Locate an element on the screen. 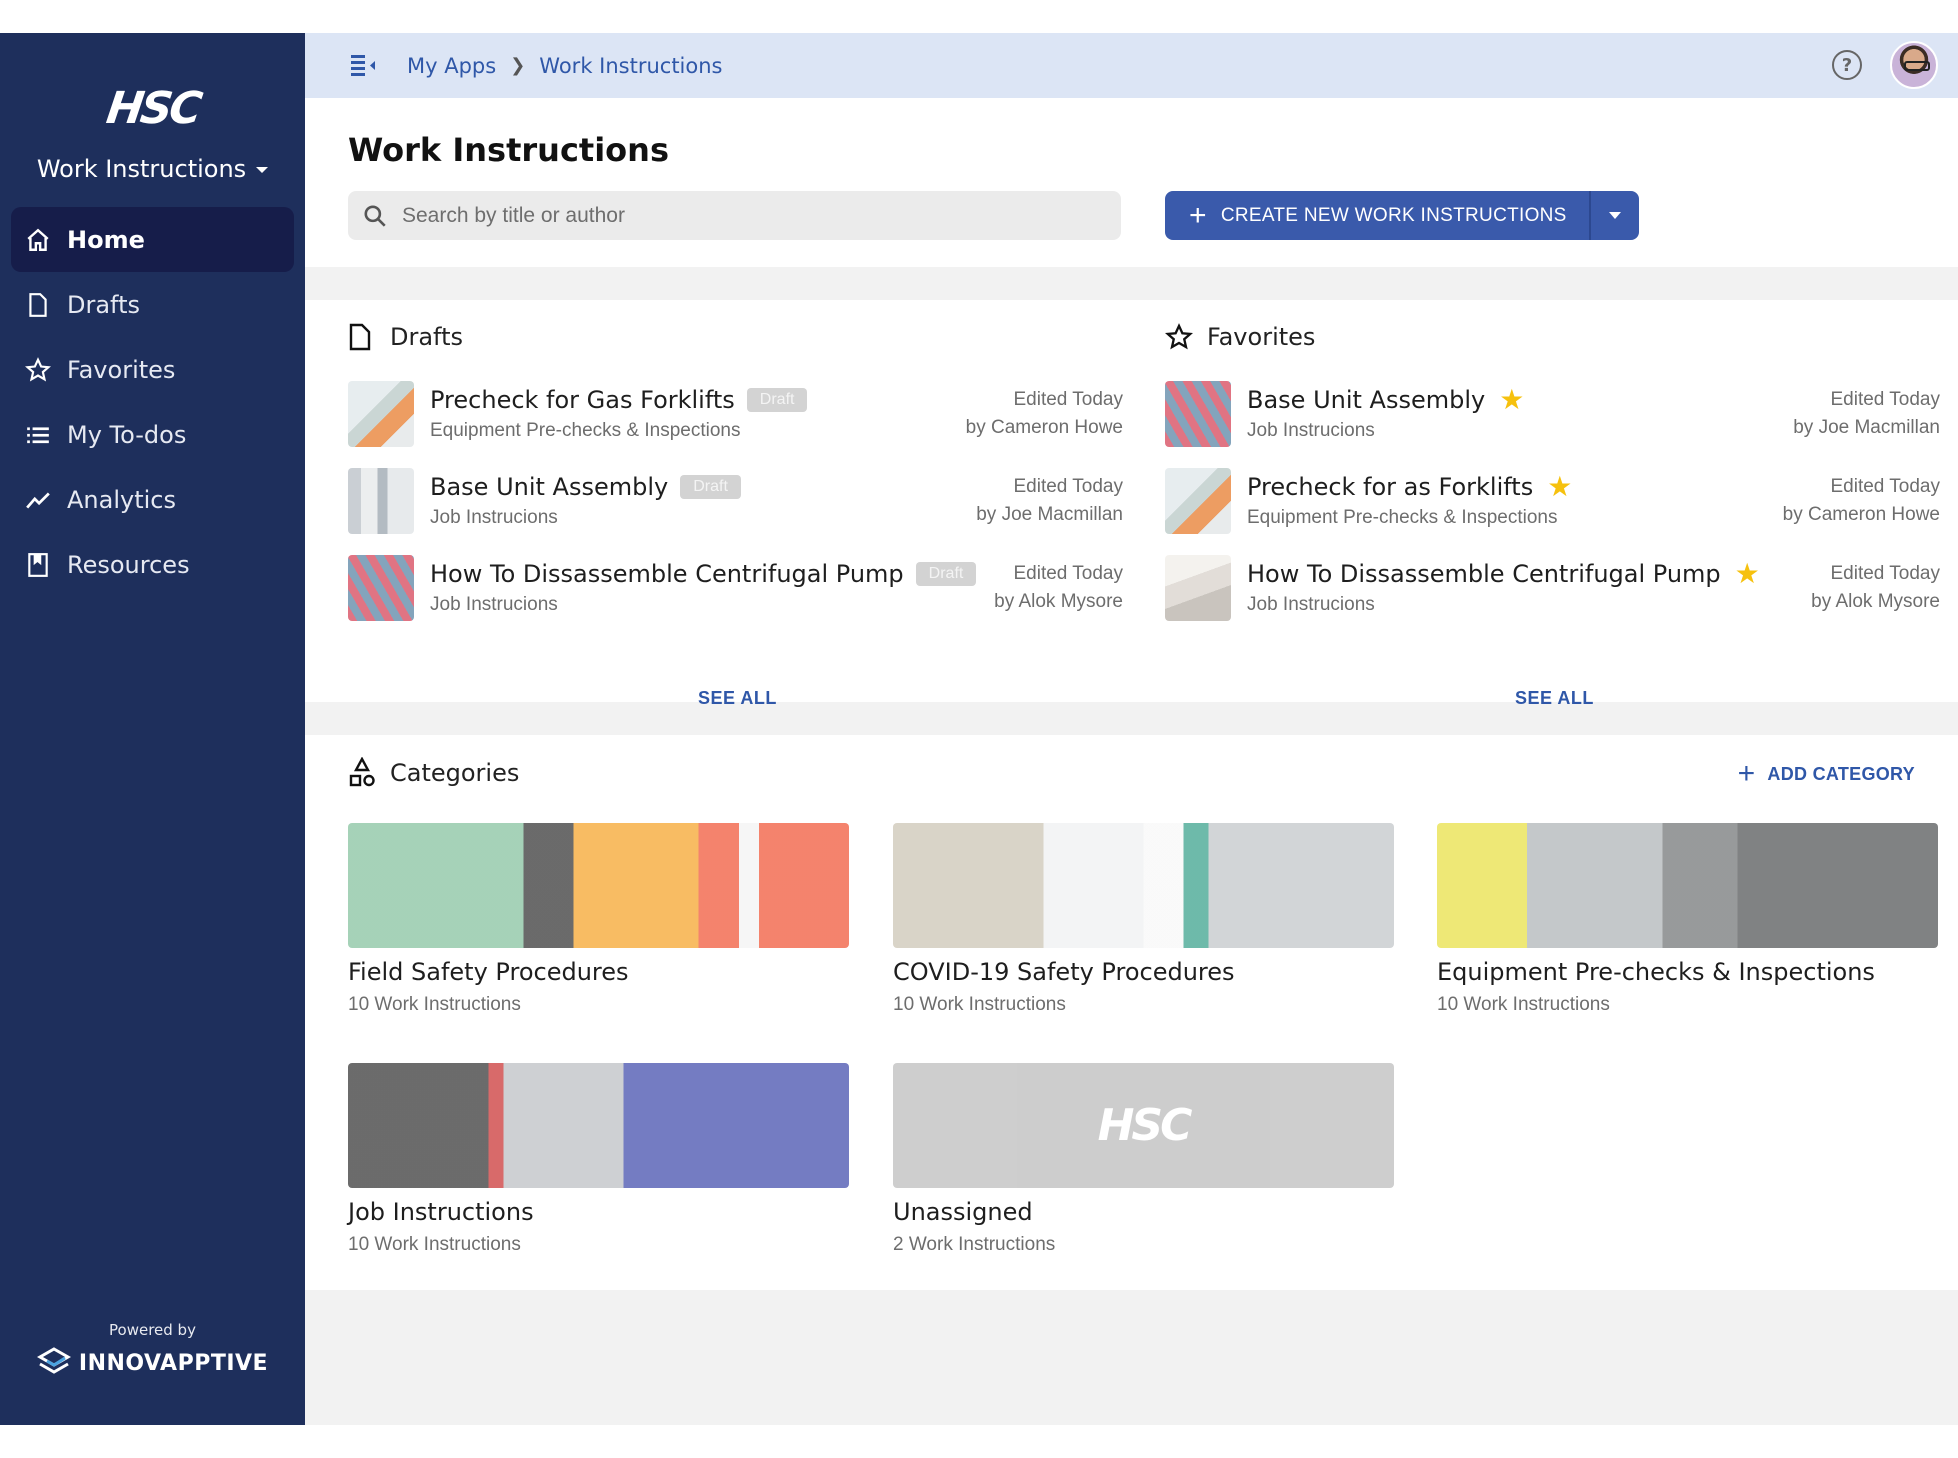  sidebar-item-label: My To-dos is located at coordinates (127, 434).